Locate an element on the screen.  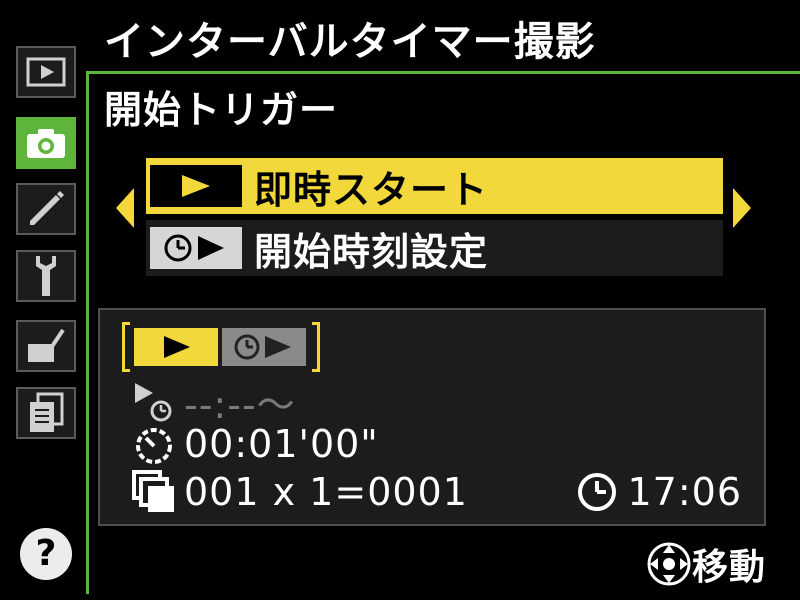
retouch-icon is located at coordinates (46, 345).